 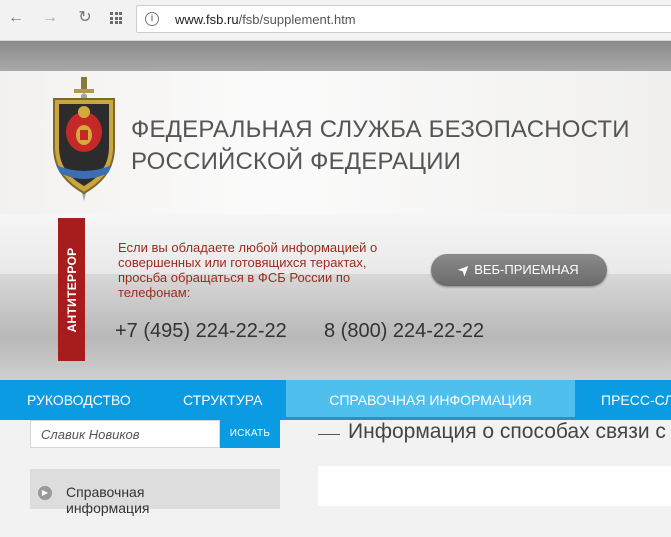 What do you see at coordinates (297, 19) in the screenshot?
I see `url-path: /fsb/supplement.htm` at bounding box center [297, 19].